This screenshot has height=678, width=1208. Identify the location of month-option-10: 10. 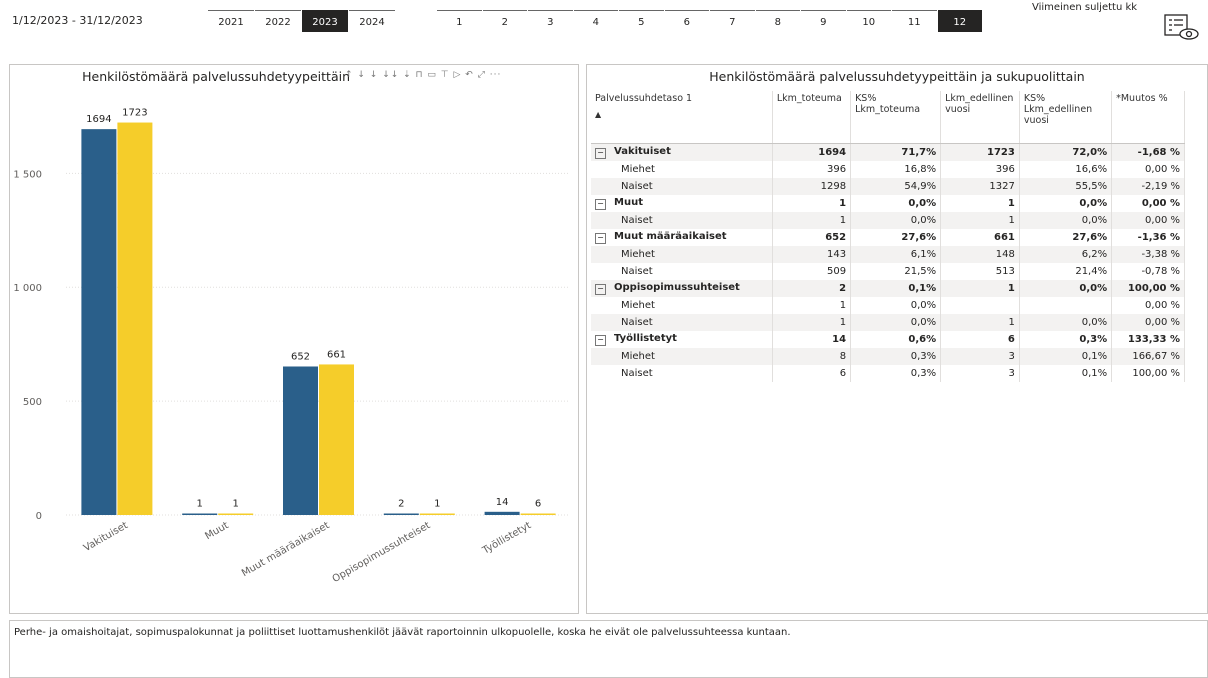
(868, 21).